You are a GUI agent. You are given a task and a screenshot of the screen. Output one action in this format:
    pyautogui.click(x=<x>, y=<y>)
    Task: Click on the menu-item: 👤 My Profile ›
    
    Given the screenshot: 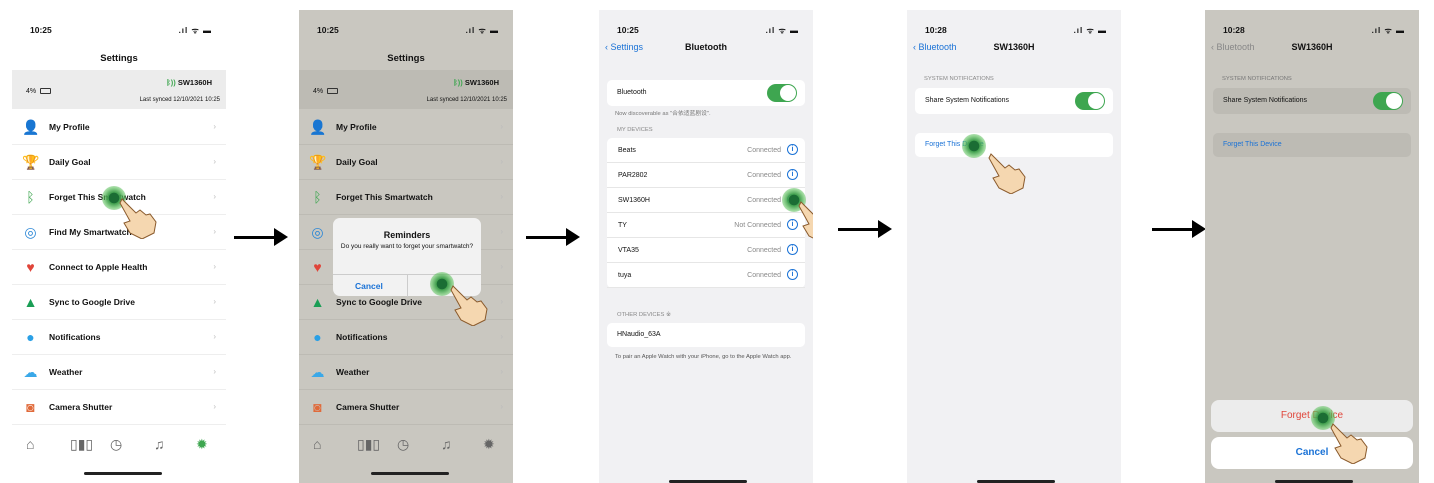 What is the action you would take?
    pyautogui.click(x=119, y=127)
    